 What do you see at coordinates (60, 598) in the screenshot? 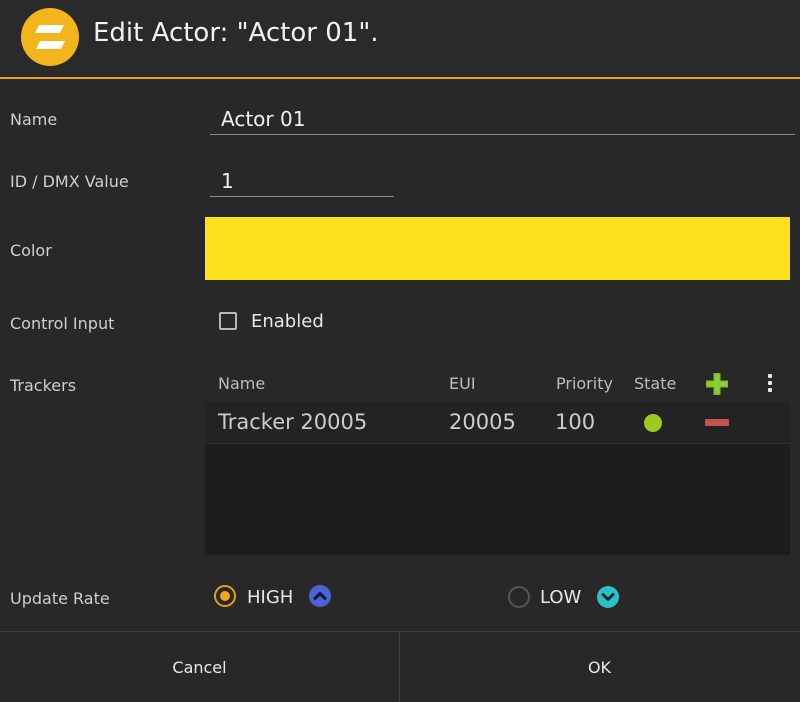
I see `update-rate-label: Update Rate` at bounding box center [60, 598].